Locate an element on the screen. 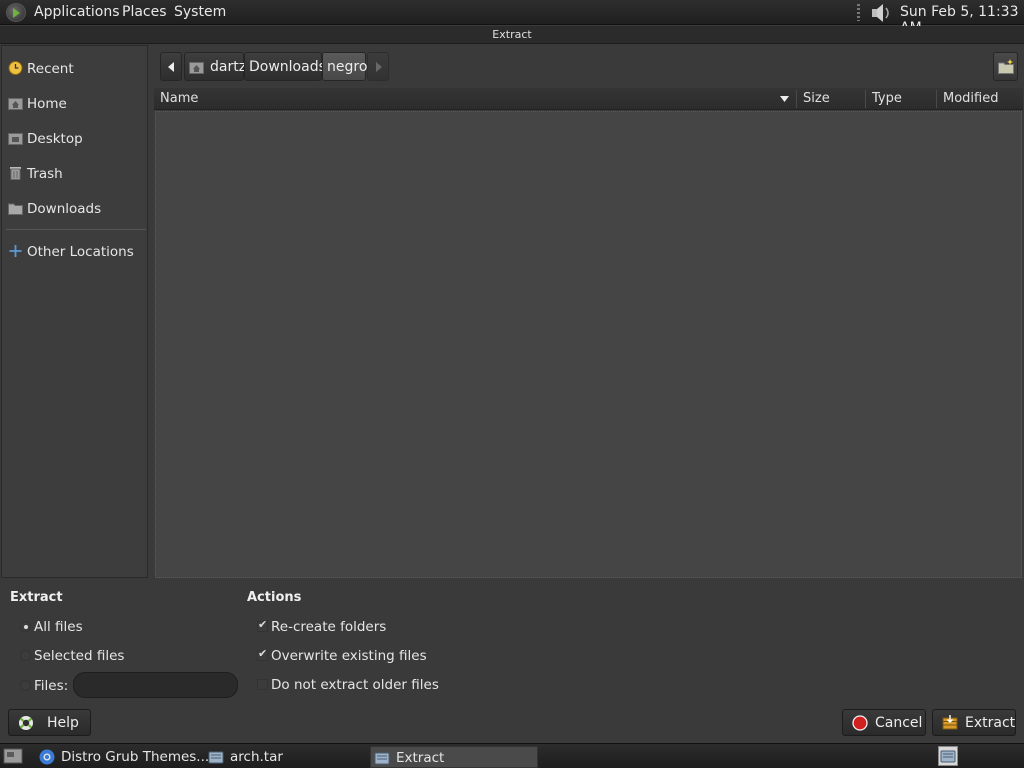 The width and height of the screenshot is (1024, 768). menu-places: Places is located at coordinates (144, 12).